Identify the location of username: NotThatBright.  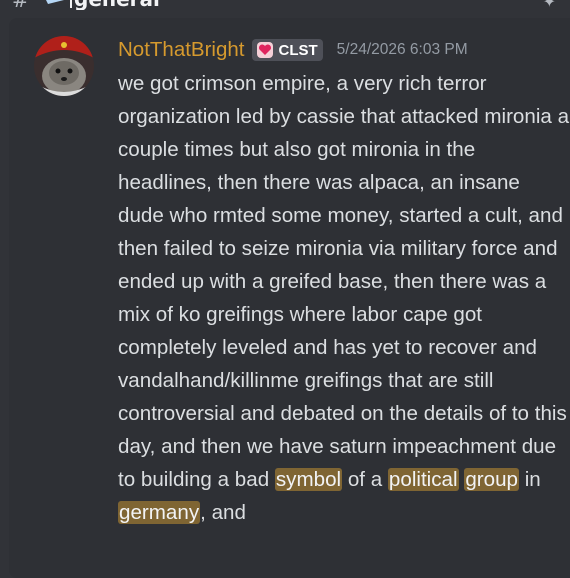
(181, 50).